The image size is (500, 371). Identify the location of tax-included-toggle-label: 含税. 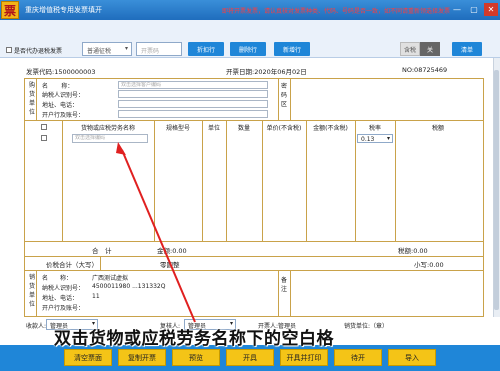
(410, 49).